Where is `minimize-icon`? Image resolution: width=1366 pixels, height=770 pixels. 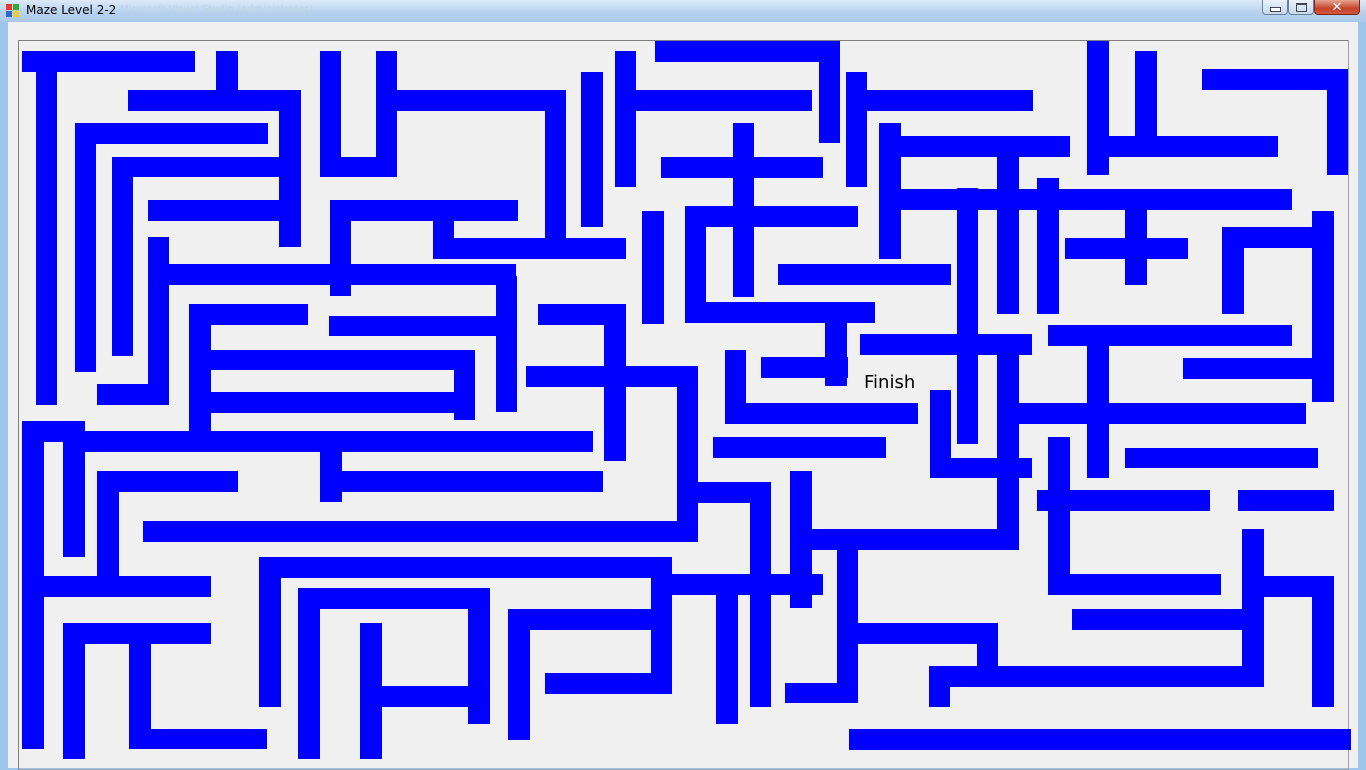
minimize-icon is located at coordinates (1275, 9).